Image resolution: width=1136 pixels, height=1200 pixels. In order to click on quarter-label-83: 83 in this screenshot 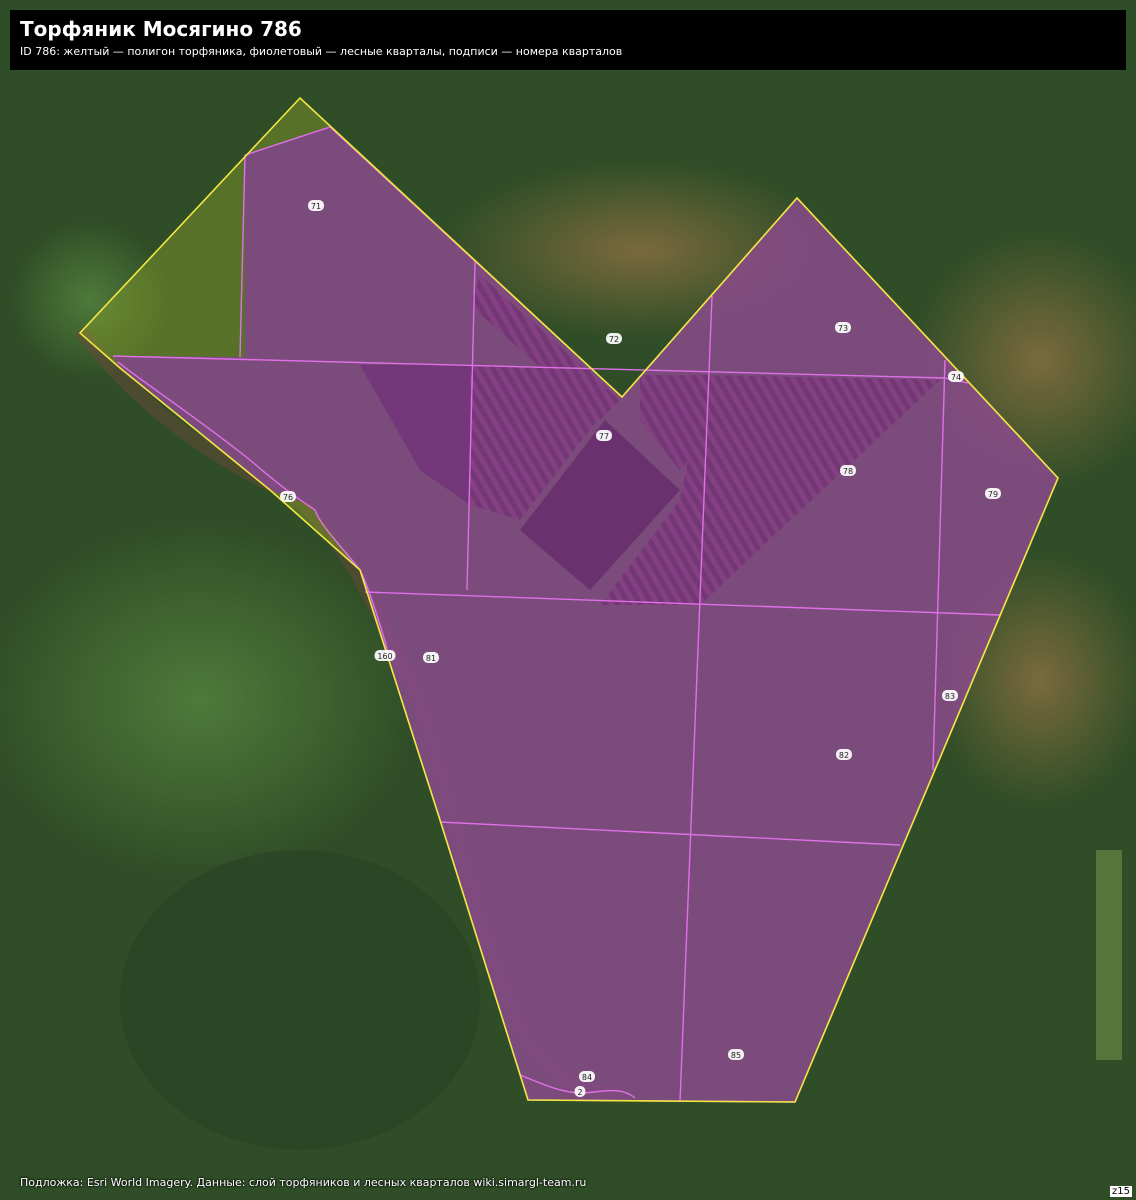, I will do `click(950, 695)`.